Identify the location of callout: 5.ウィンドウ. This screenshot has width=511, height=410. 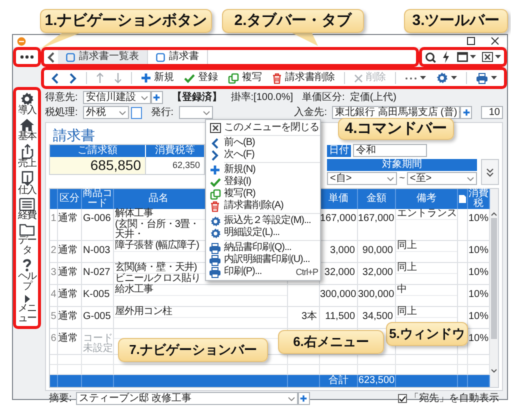
(427, 334).